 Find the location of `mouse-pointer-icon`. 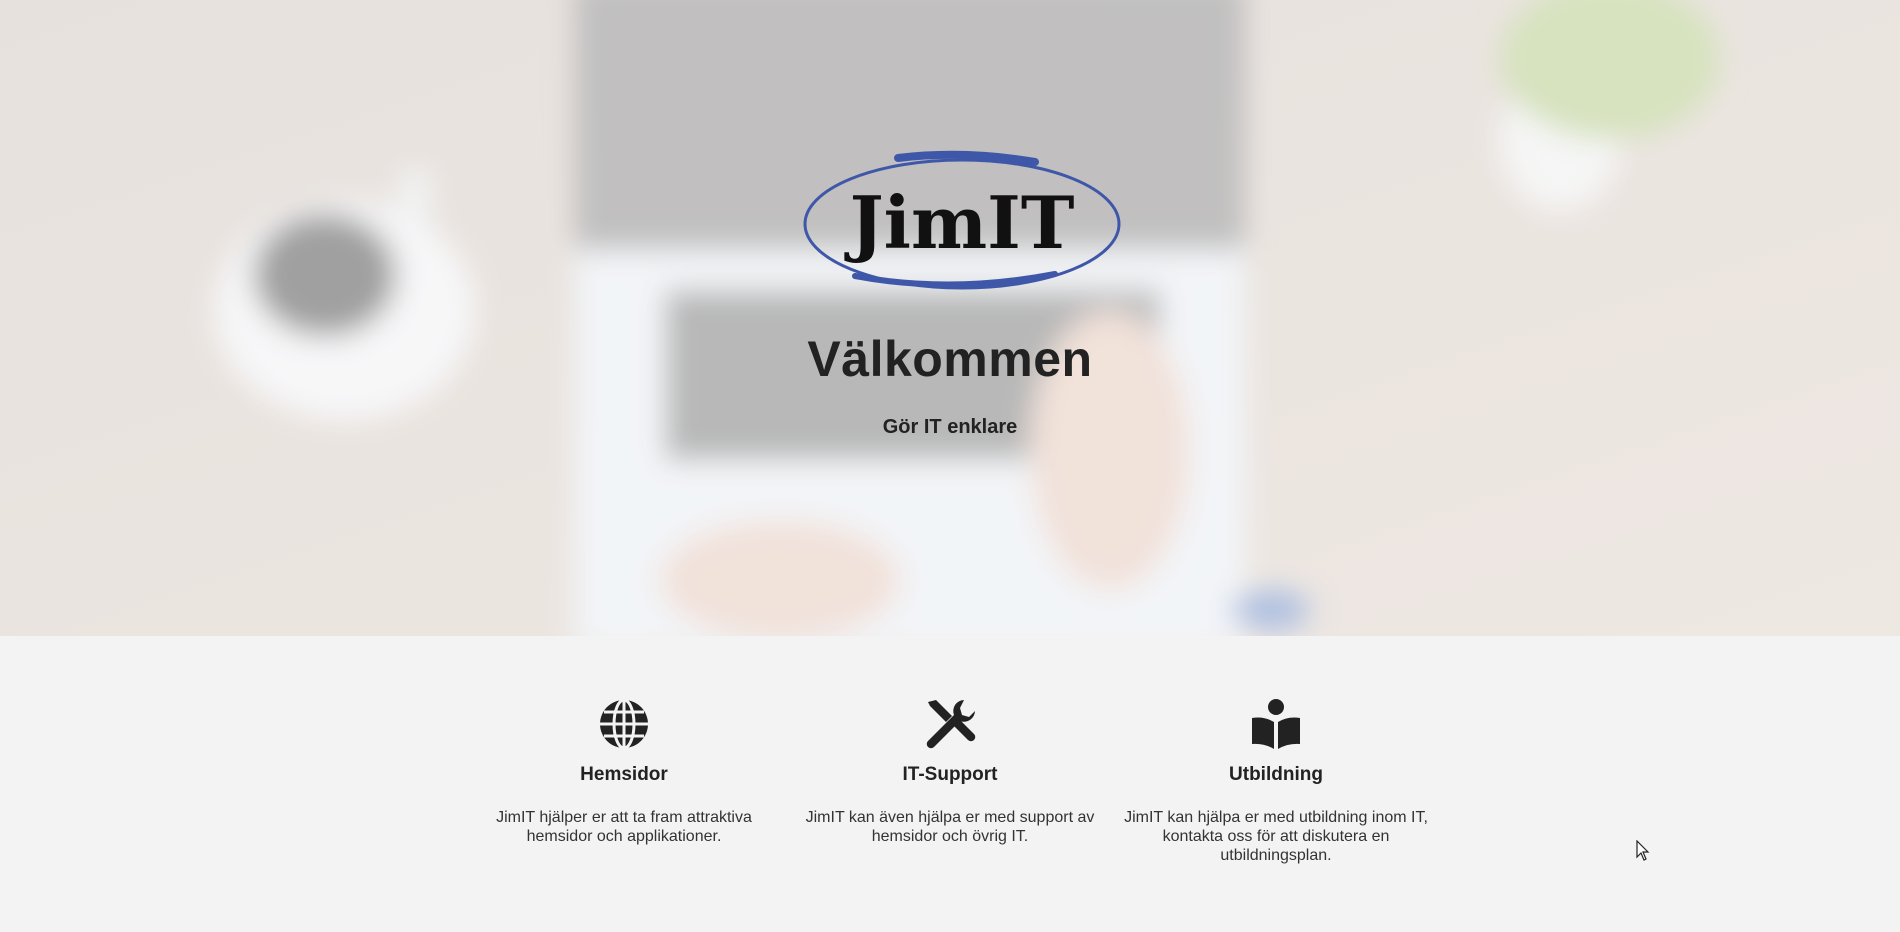

mouse-pointer-icon is located at coordinates (1643, 850).